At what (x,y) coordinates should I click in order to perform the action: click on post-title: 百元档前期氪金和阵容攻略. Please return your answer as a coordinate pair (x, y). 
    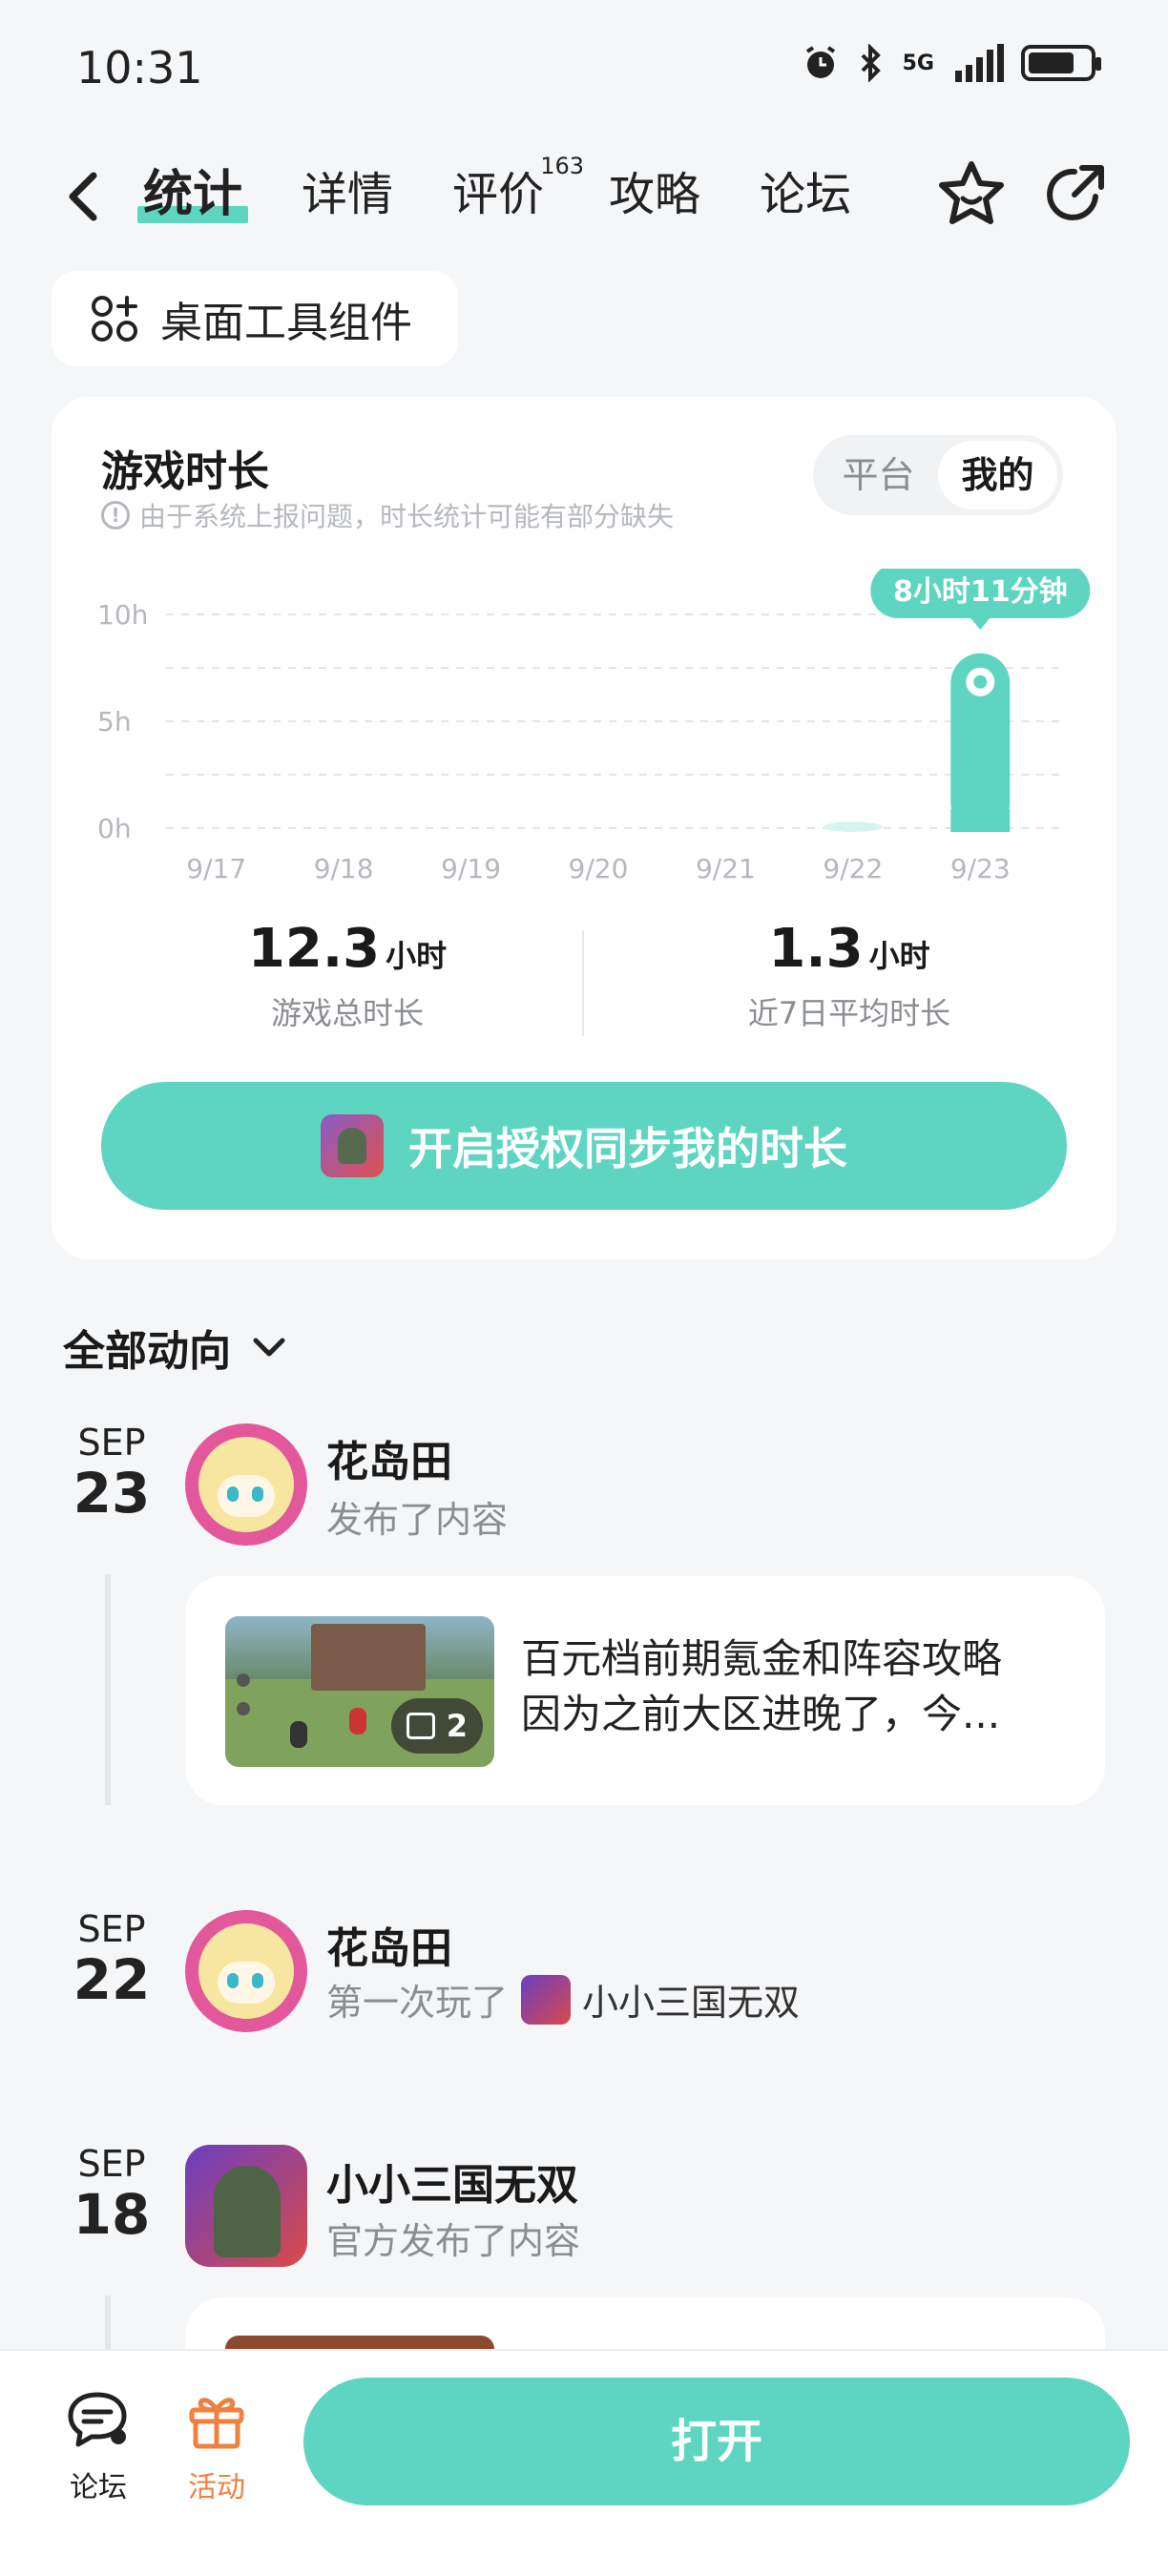
    Looking at the image, I should click on (762, 1658).